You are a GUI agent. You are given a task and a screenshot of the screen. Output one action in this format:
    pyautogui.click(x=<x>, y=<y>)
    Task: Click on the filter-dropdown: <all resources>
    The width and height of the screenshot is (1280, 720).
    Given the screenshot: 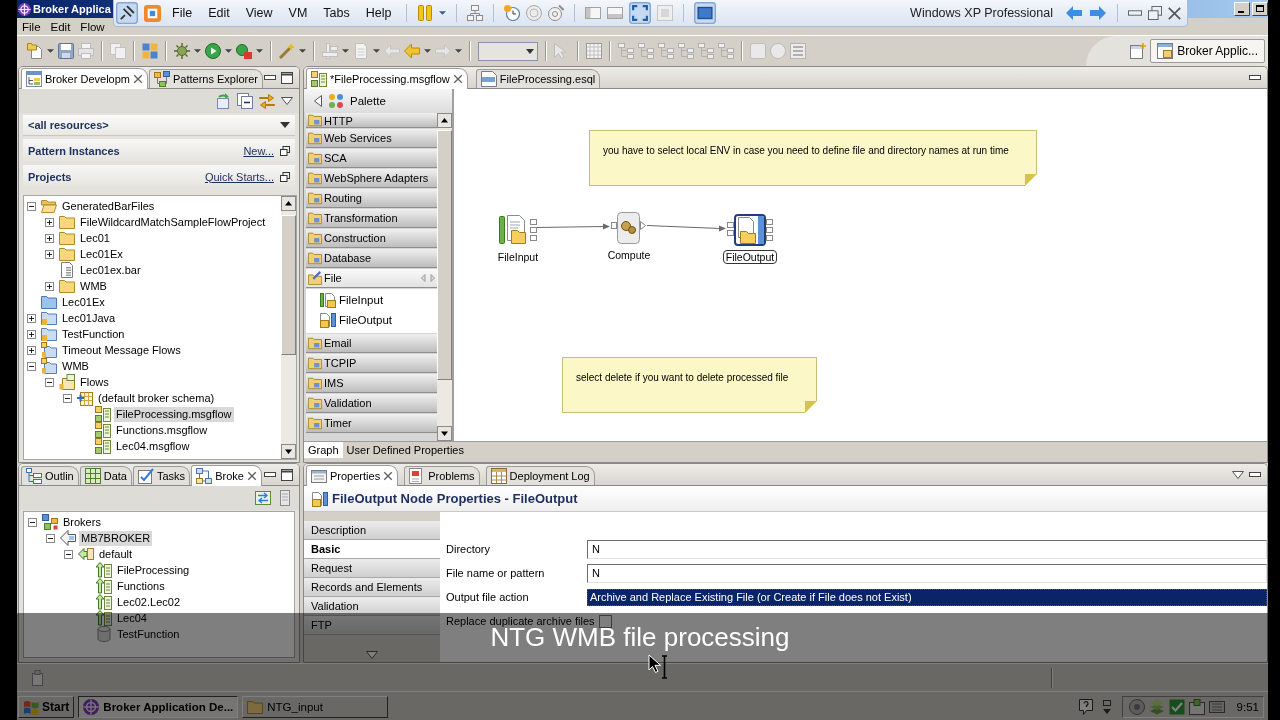 What is the action you would take?
    pyautogui.click(x=159, y=125)
    